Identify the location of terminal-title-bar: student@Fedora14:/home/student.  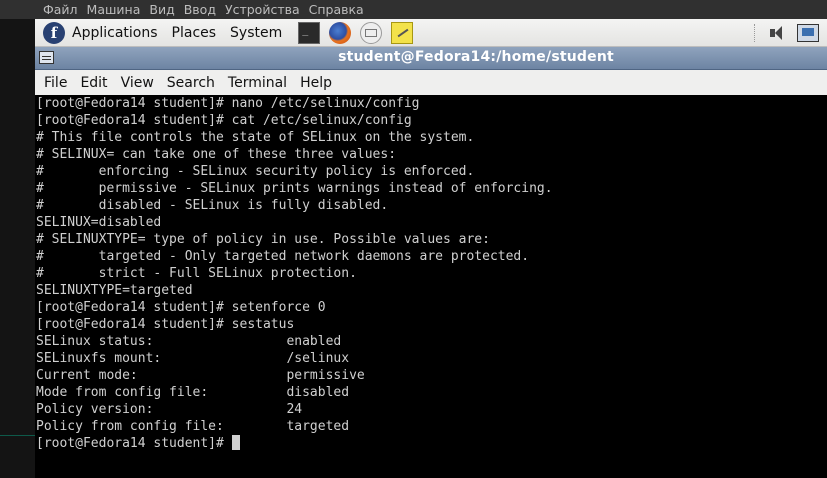
(431, 58).